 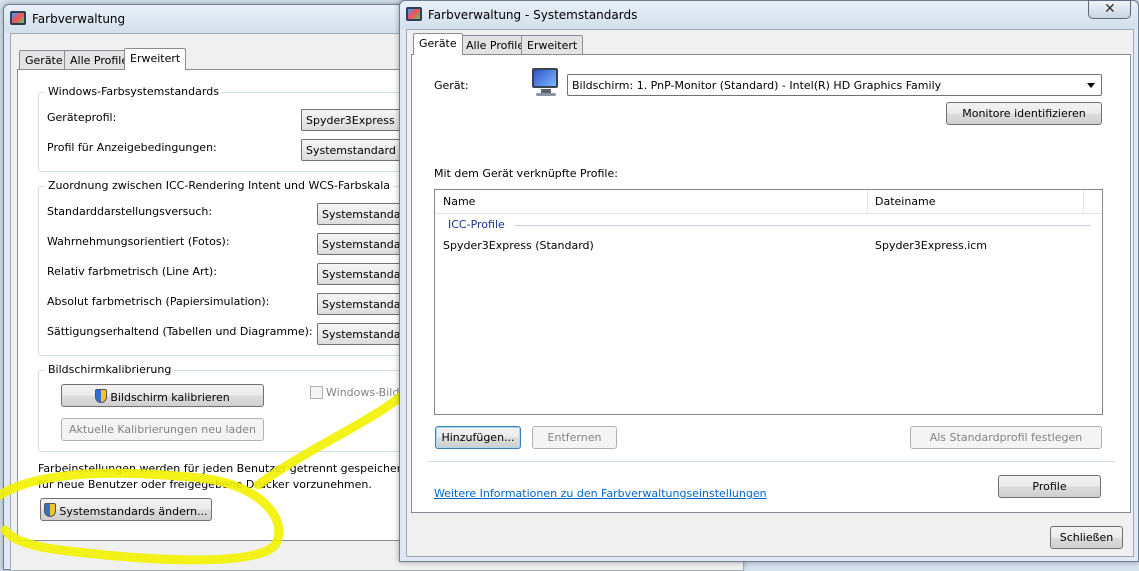 I want to click on close-window-button: ✕, so click(x=1109, y=9).